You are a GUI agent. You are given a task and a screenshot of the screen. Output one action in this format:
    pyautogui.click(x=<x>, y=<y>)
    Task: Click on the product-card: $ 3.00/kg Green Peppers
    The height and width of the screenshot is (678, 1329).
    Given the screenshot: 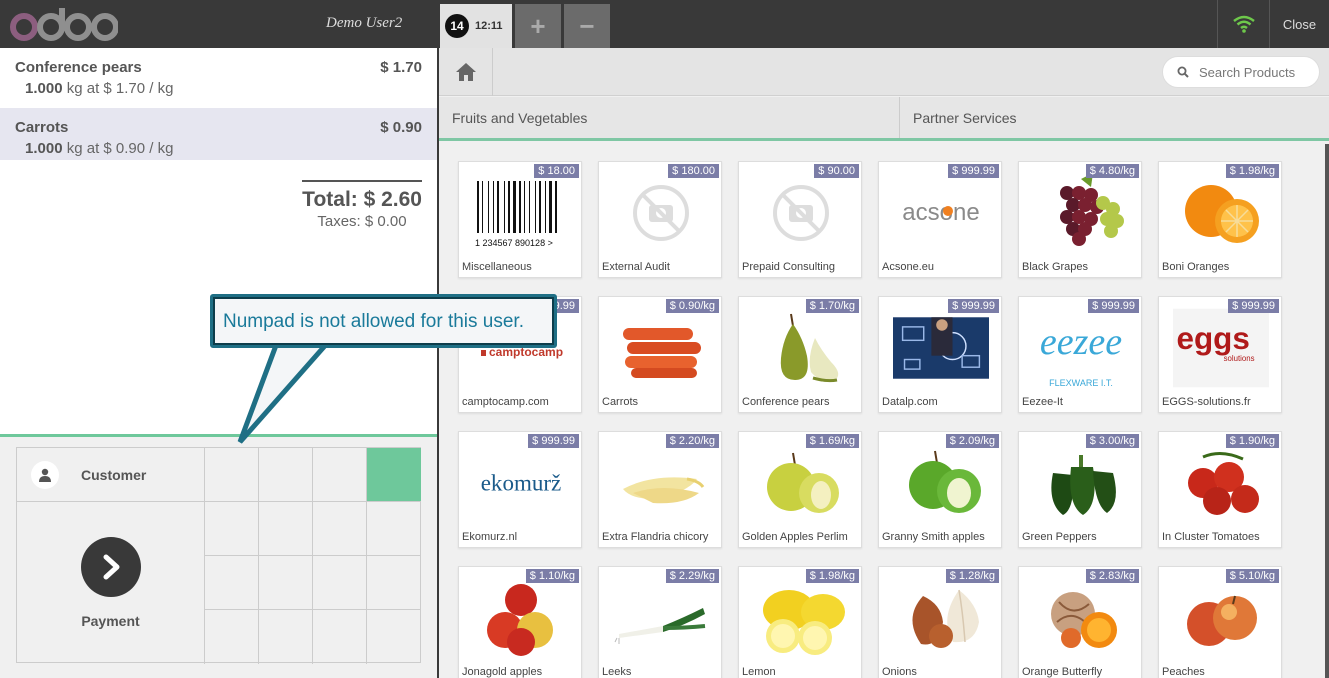 What is the action you would take?
    pyautogui.click(x=1080, y=489)
    